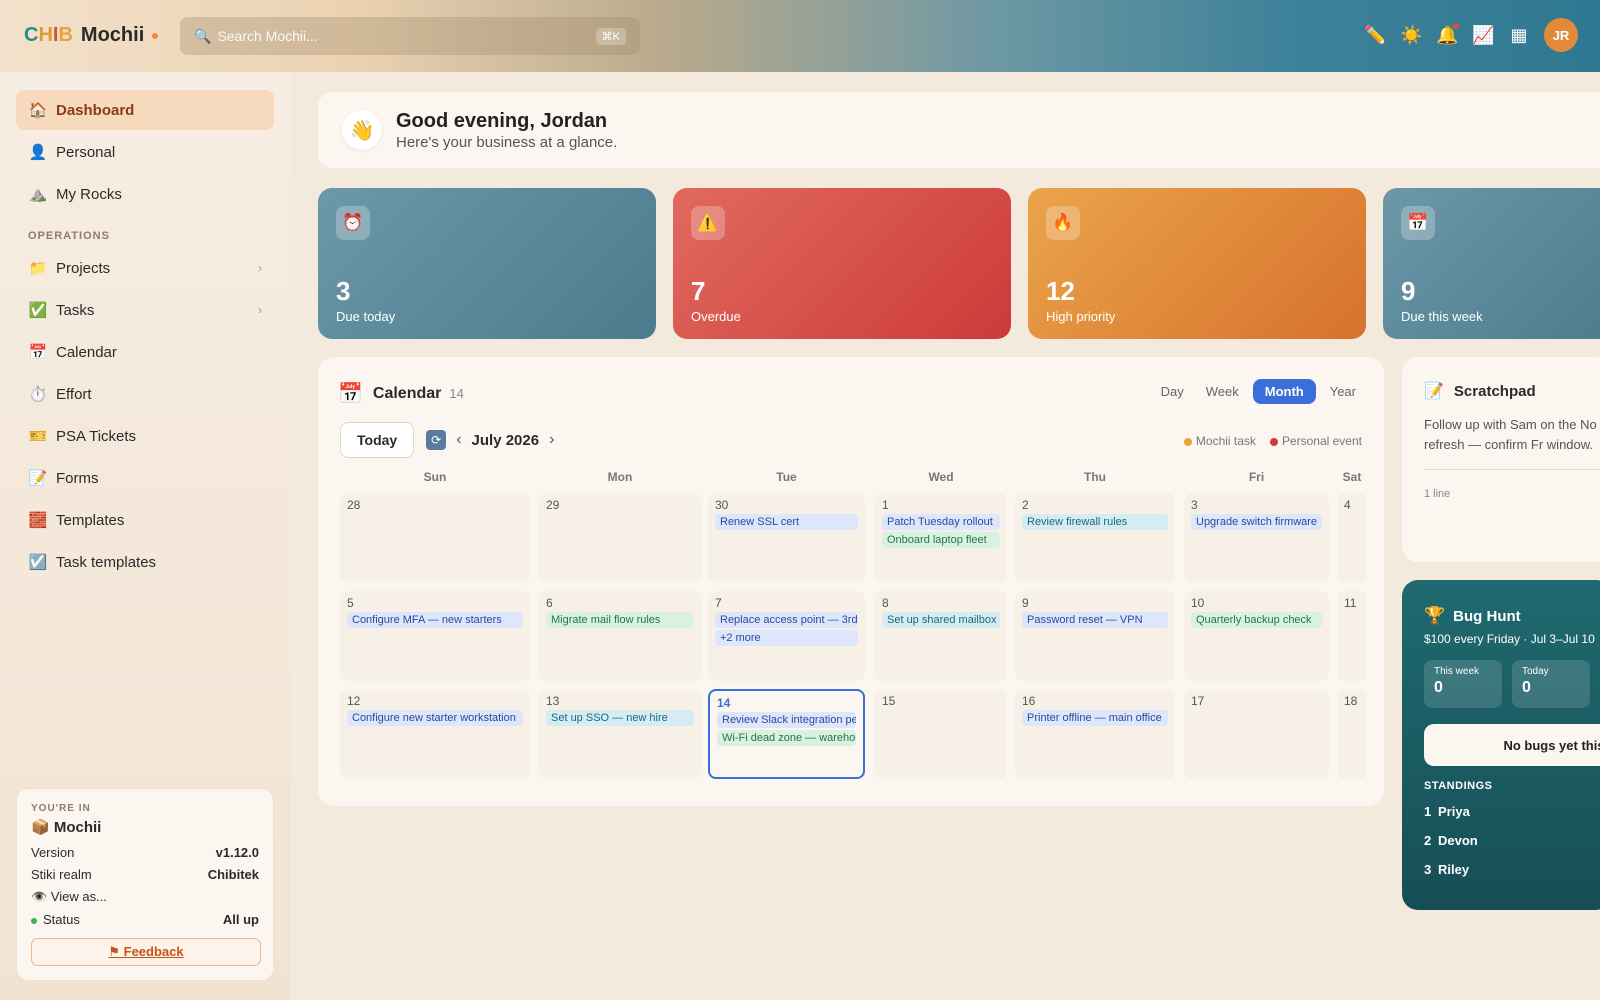 This screenshot has width=1600, height=1000. I want to click on avatar: JR, so click(1561, 35).